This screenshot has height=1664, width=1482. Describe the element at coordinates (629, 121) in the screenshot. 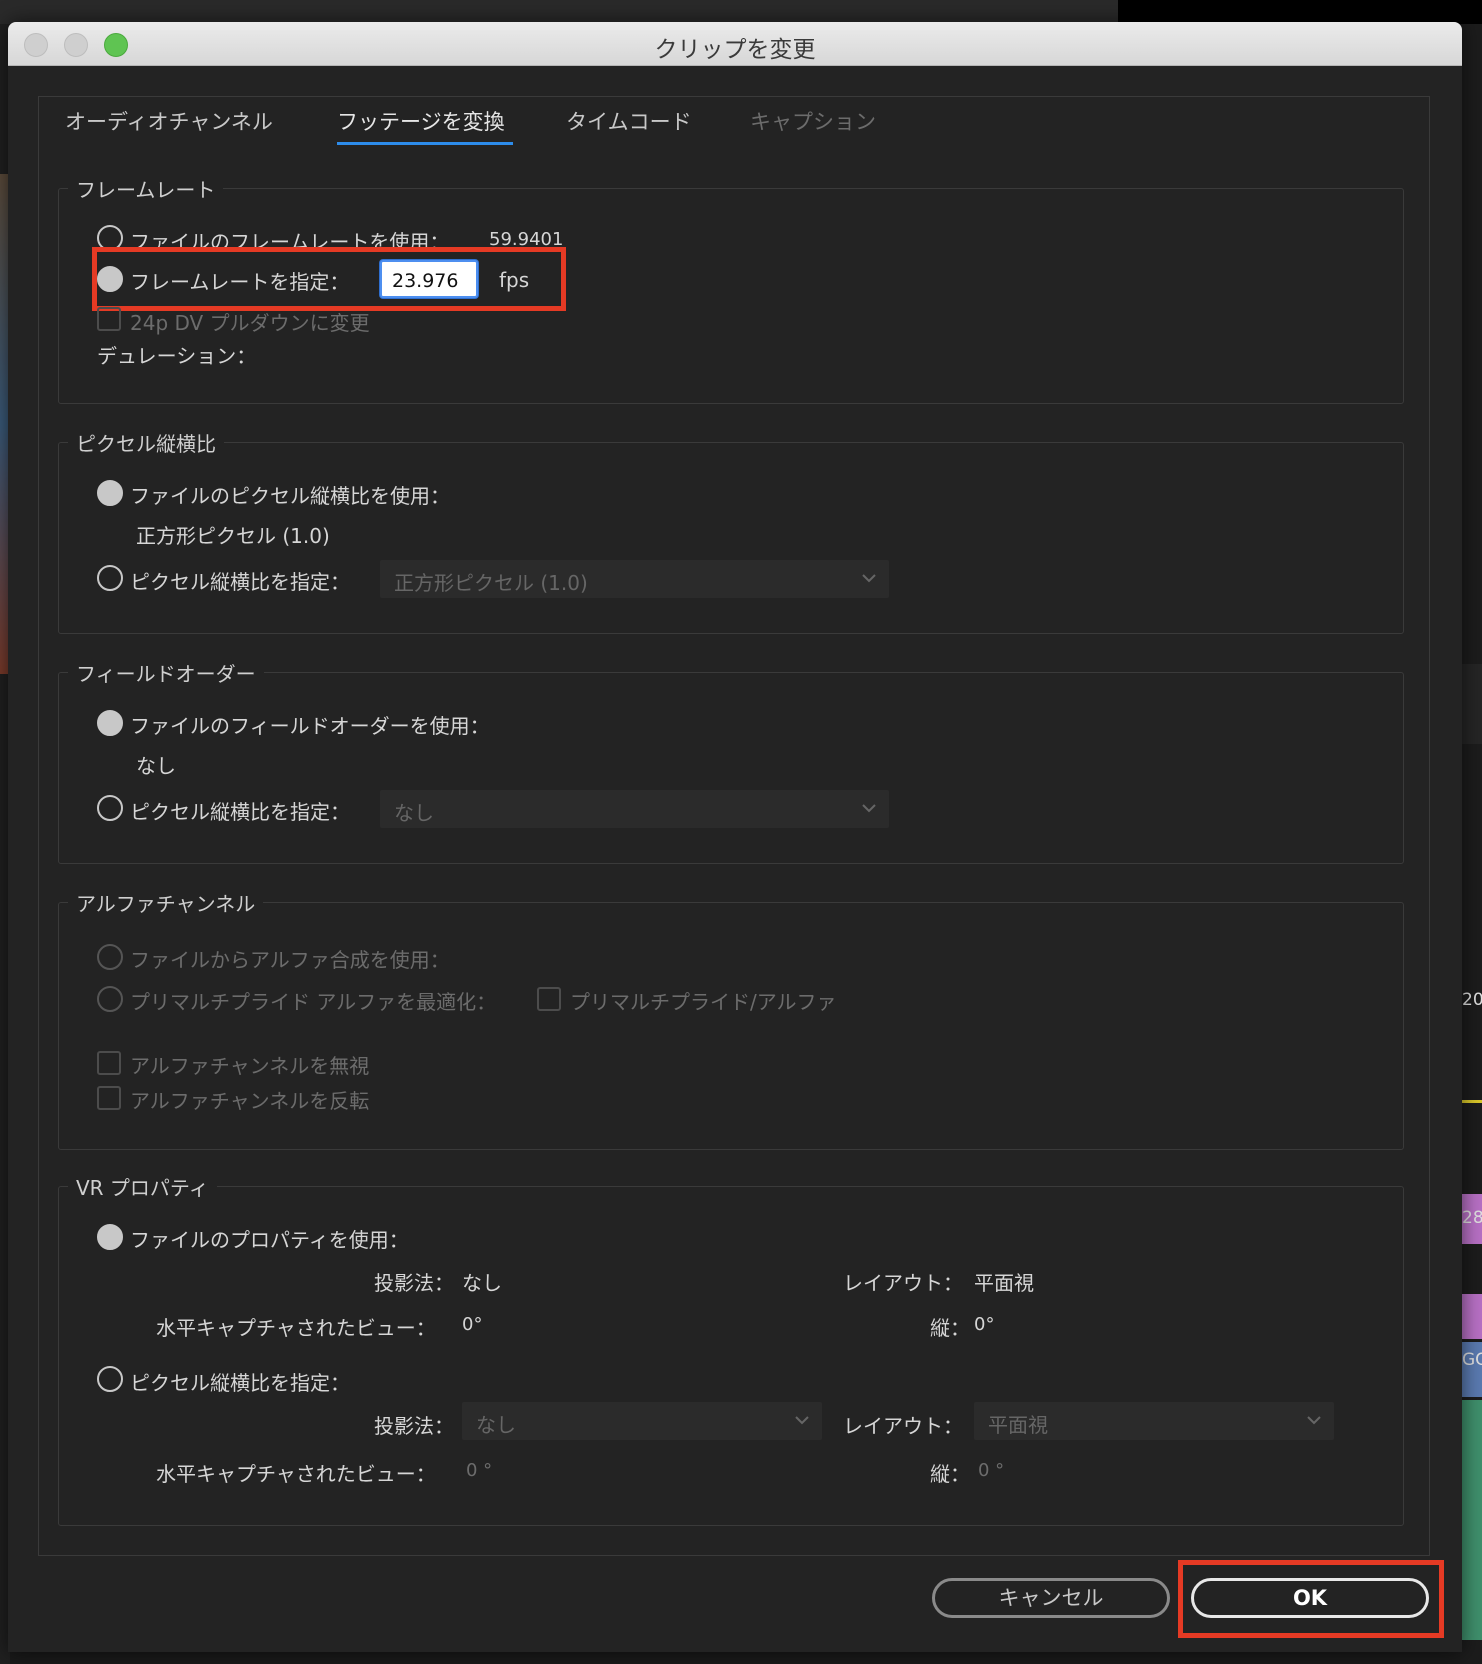

I see `tab-timecode: タイムコード` at that location.